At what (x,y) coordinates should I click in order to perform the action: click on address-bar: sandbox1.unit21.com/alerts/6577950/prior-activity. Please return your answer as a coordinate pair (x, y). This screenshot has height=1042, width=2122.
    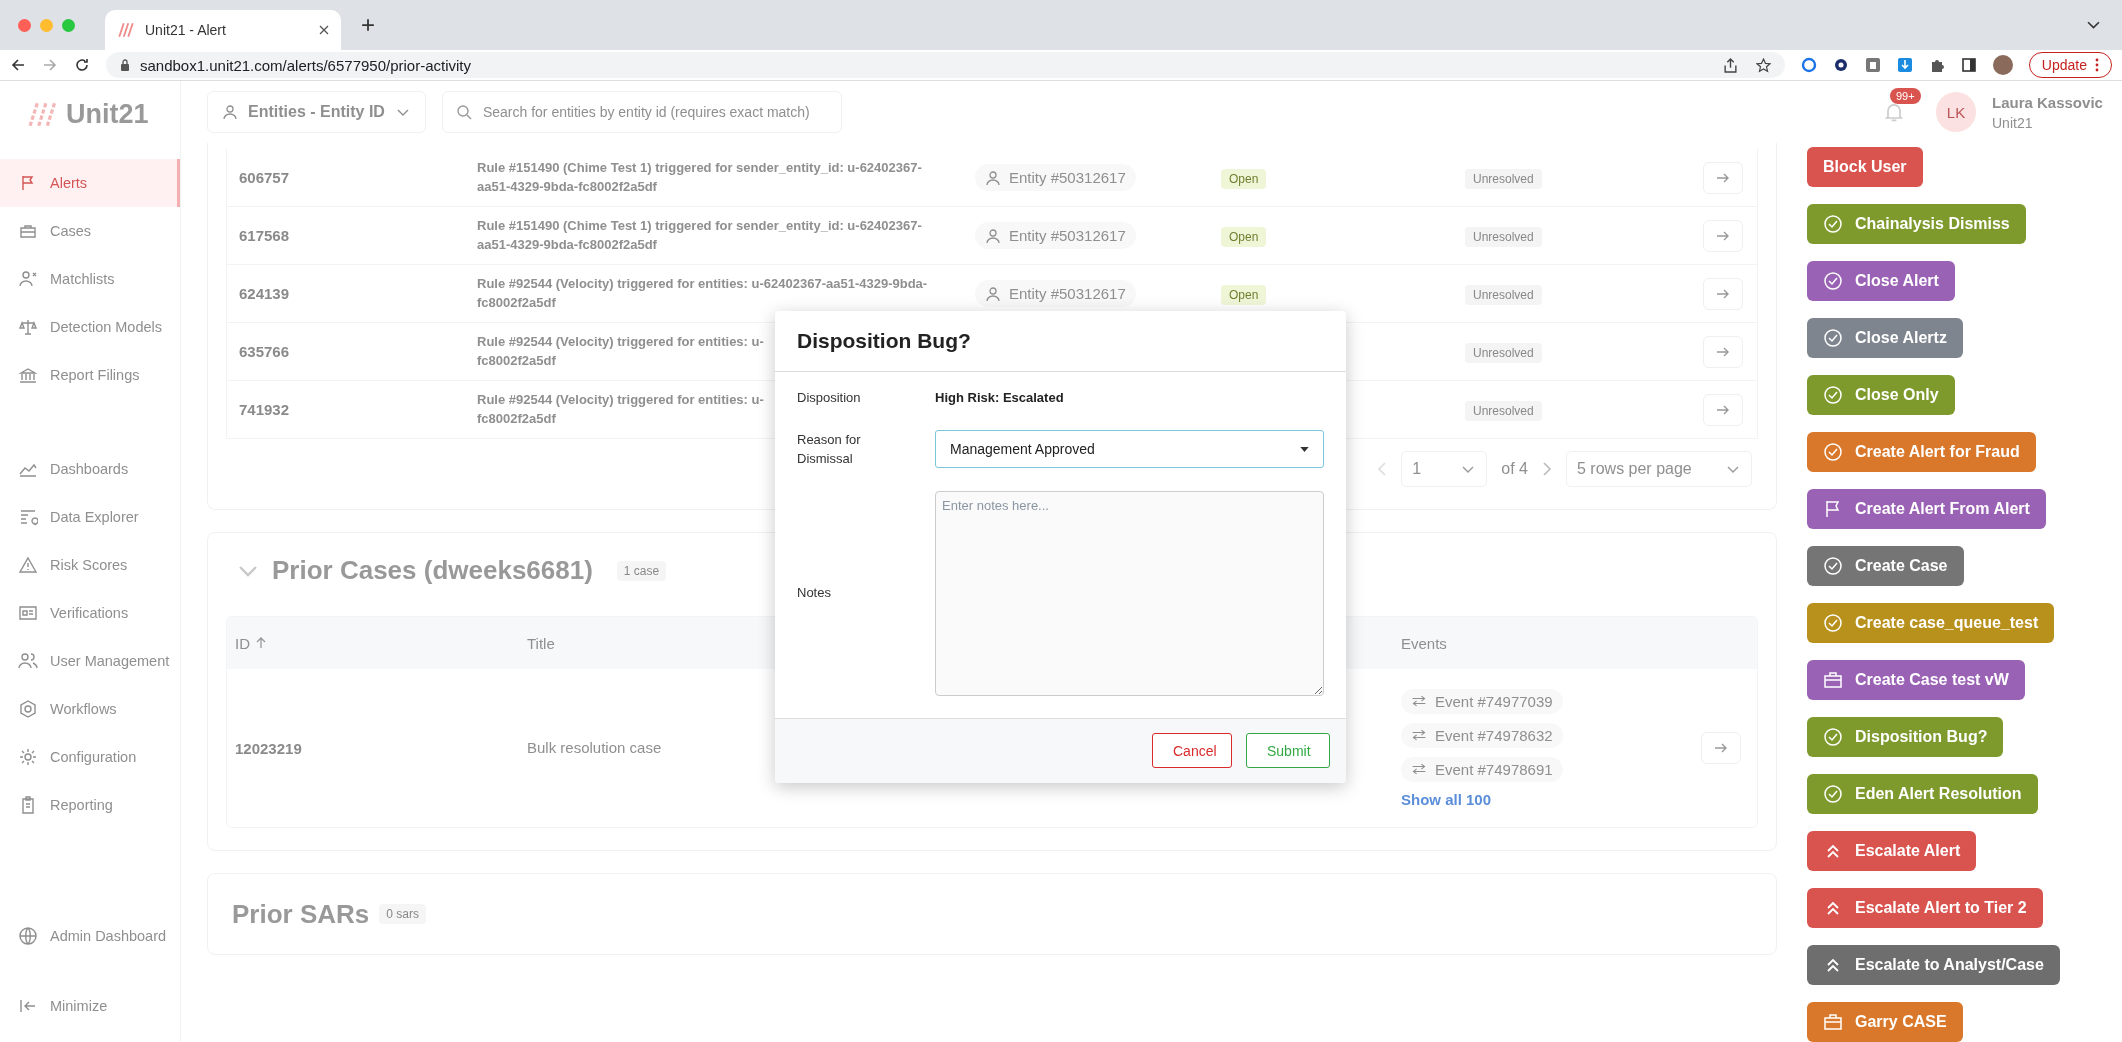
    Looking at the image, I should click on (945, 65).